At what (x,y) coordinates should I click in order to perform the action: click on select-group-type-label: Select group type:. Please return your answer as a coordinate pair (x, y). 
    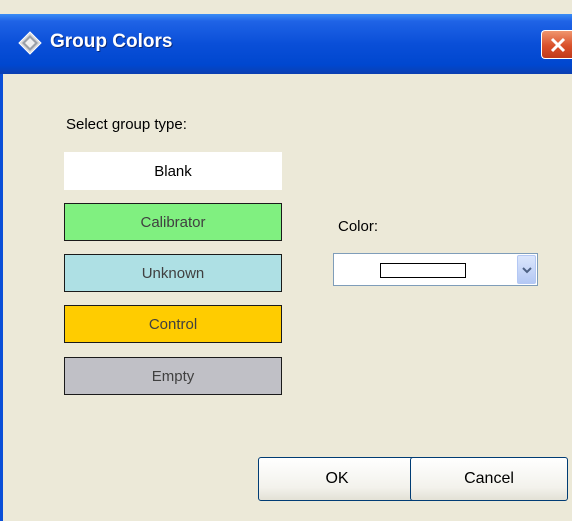
    Looking at the image, I should click on (126, 124).